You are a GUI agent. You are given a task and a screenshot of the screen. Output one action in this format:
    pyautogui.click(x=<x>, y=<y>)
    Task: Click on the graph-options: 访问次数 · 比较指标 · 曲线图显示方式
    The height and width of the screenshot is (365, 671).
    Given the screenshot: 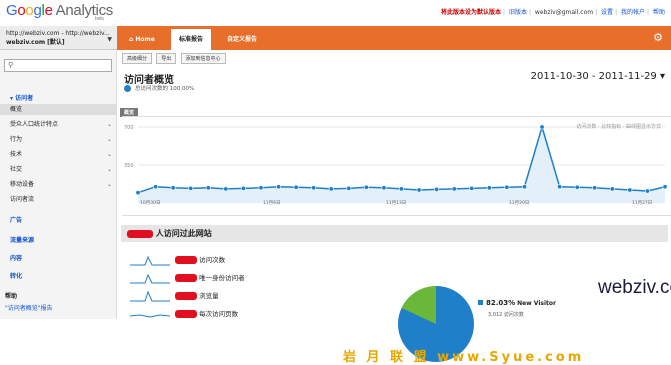 What is the action you would take?
    pyautogui.click(x=618, y=126)
    